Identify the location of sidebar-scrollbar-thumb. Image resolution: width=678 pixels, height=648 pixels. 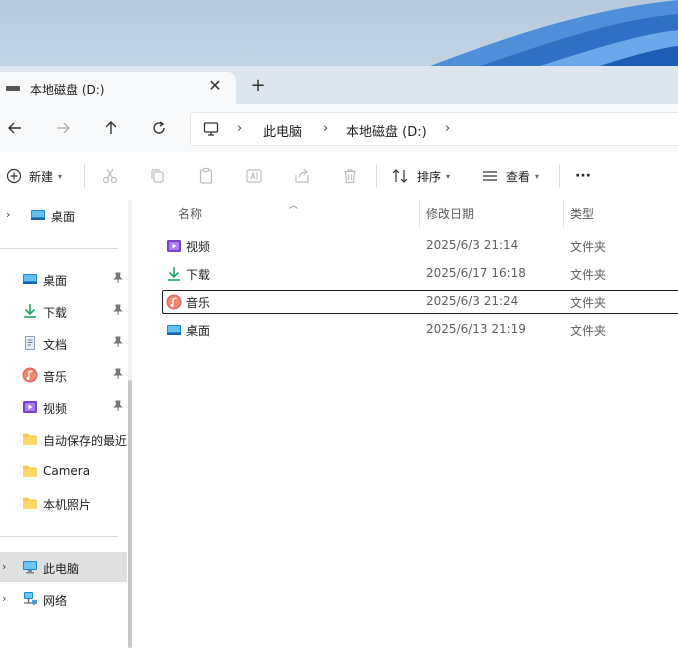
(130, 514).